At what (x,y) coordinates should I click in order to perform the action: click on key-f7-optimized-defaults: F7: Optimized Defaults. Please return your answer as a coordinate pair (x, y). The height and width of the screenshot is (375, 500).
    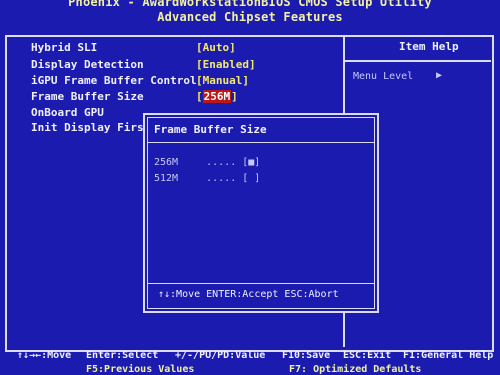
    Looking at the image, I should click on (355, 369).